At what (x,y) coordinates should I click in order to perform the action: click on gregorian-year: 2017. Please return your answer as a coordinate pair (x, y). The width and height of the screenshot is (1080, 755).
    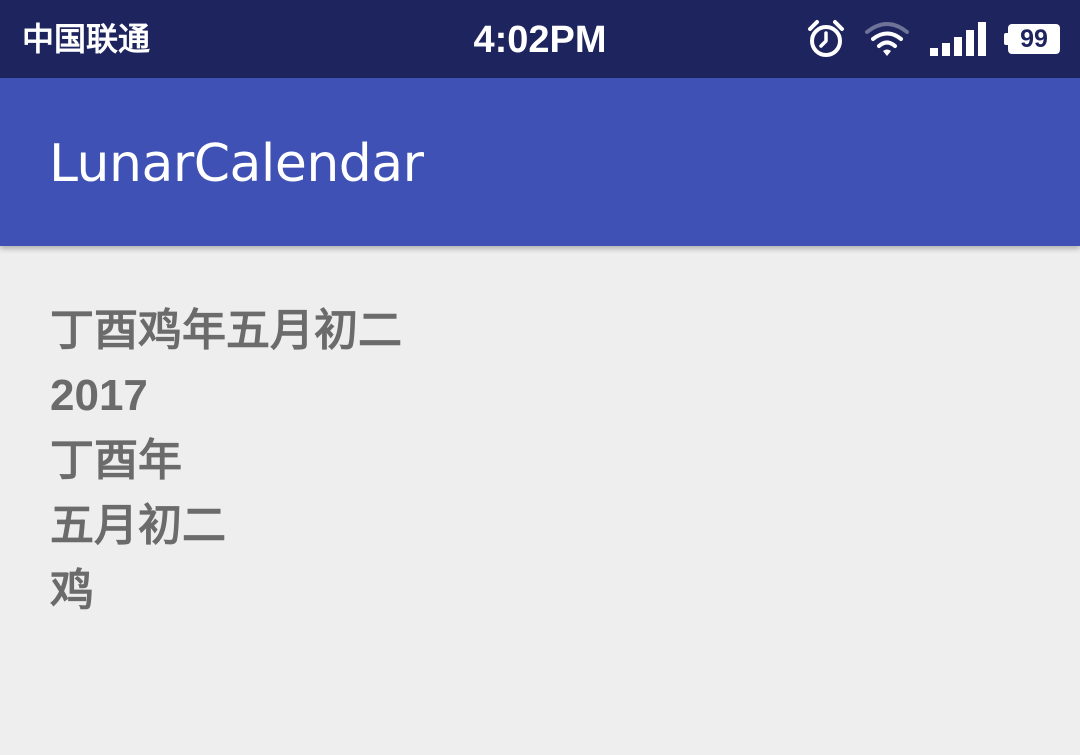
    Looking at the image, I should click on (99, 395).